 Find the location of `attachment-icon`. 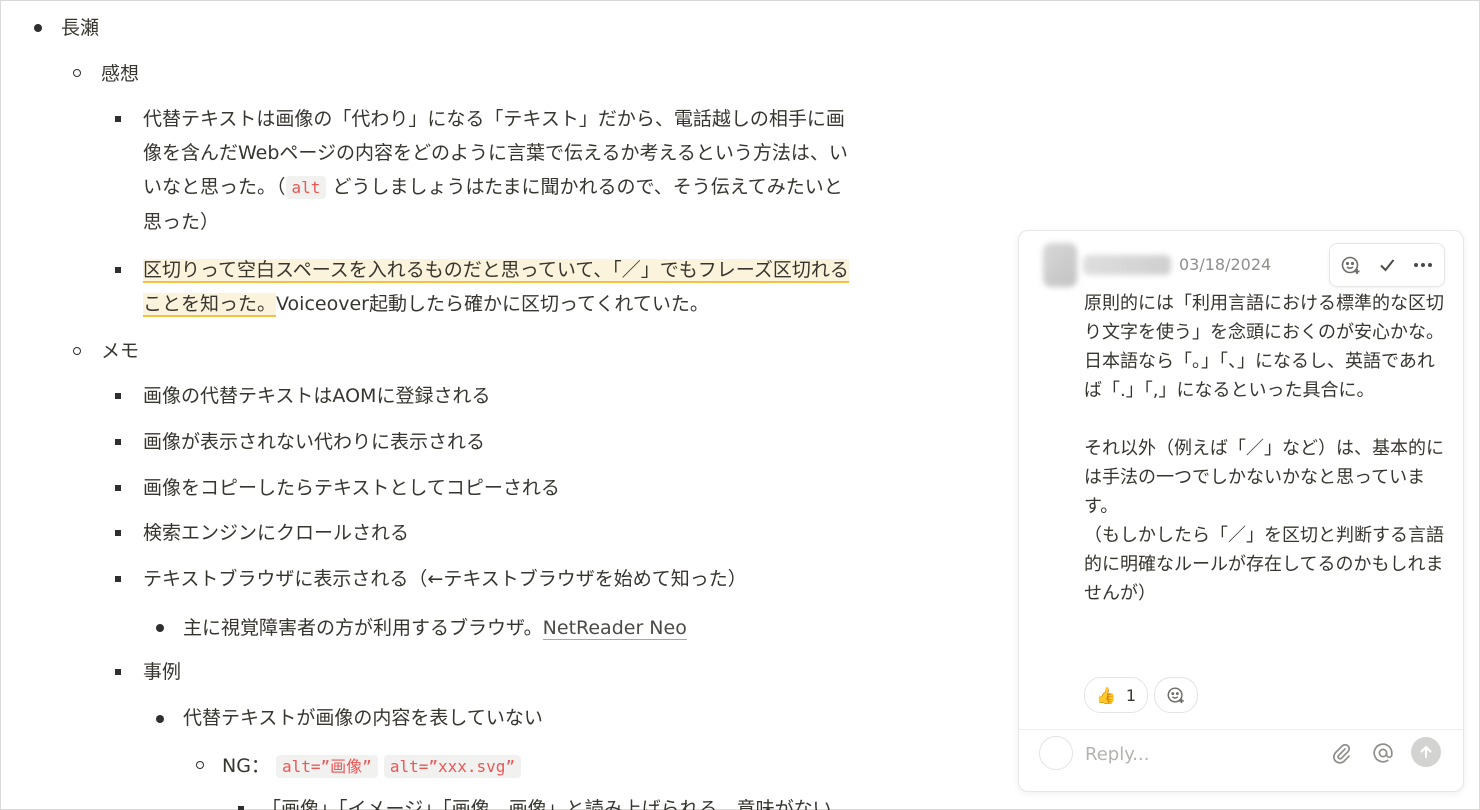

attachment-icon is located at coordinates (1342, 753).